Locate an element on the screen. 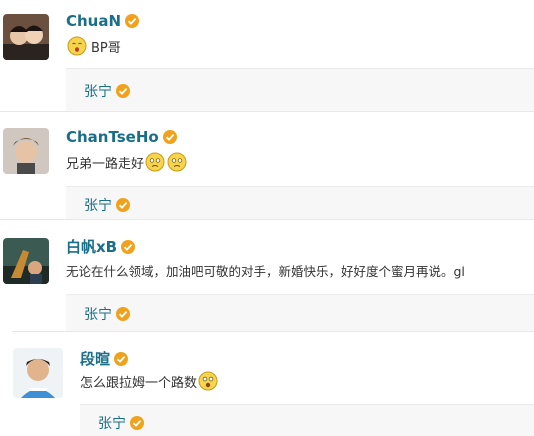  username-text: 段暄 is located at coordinates (95, 358).